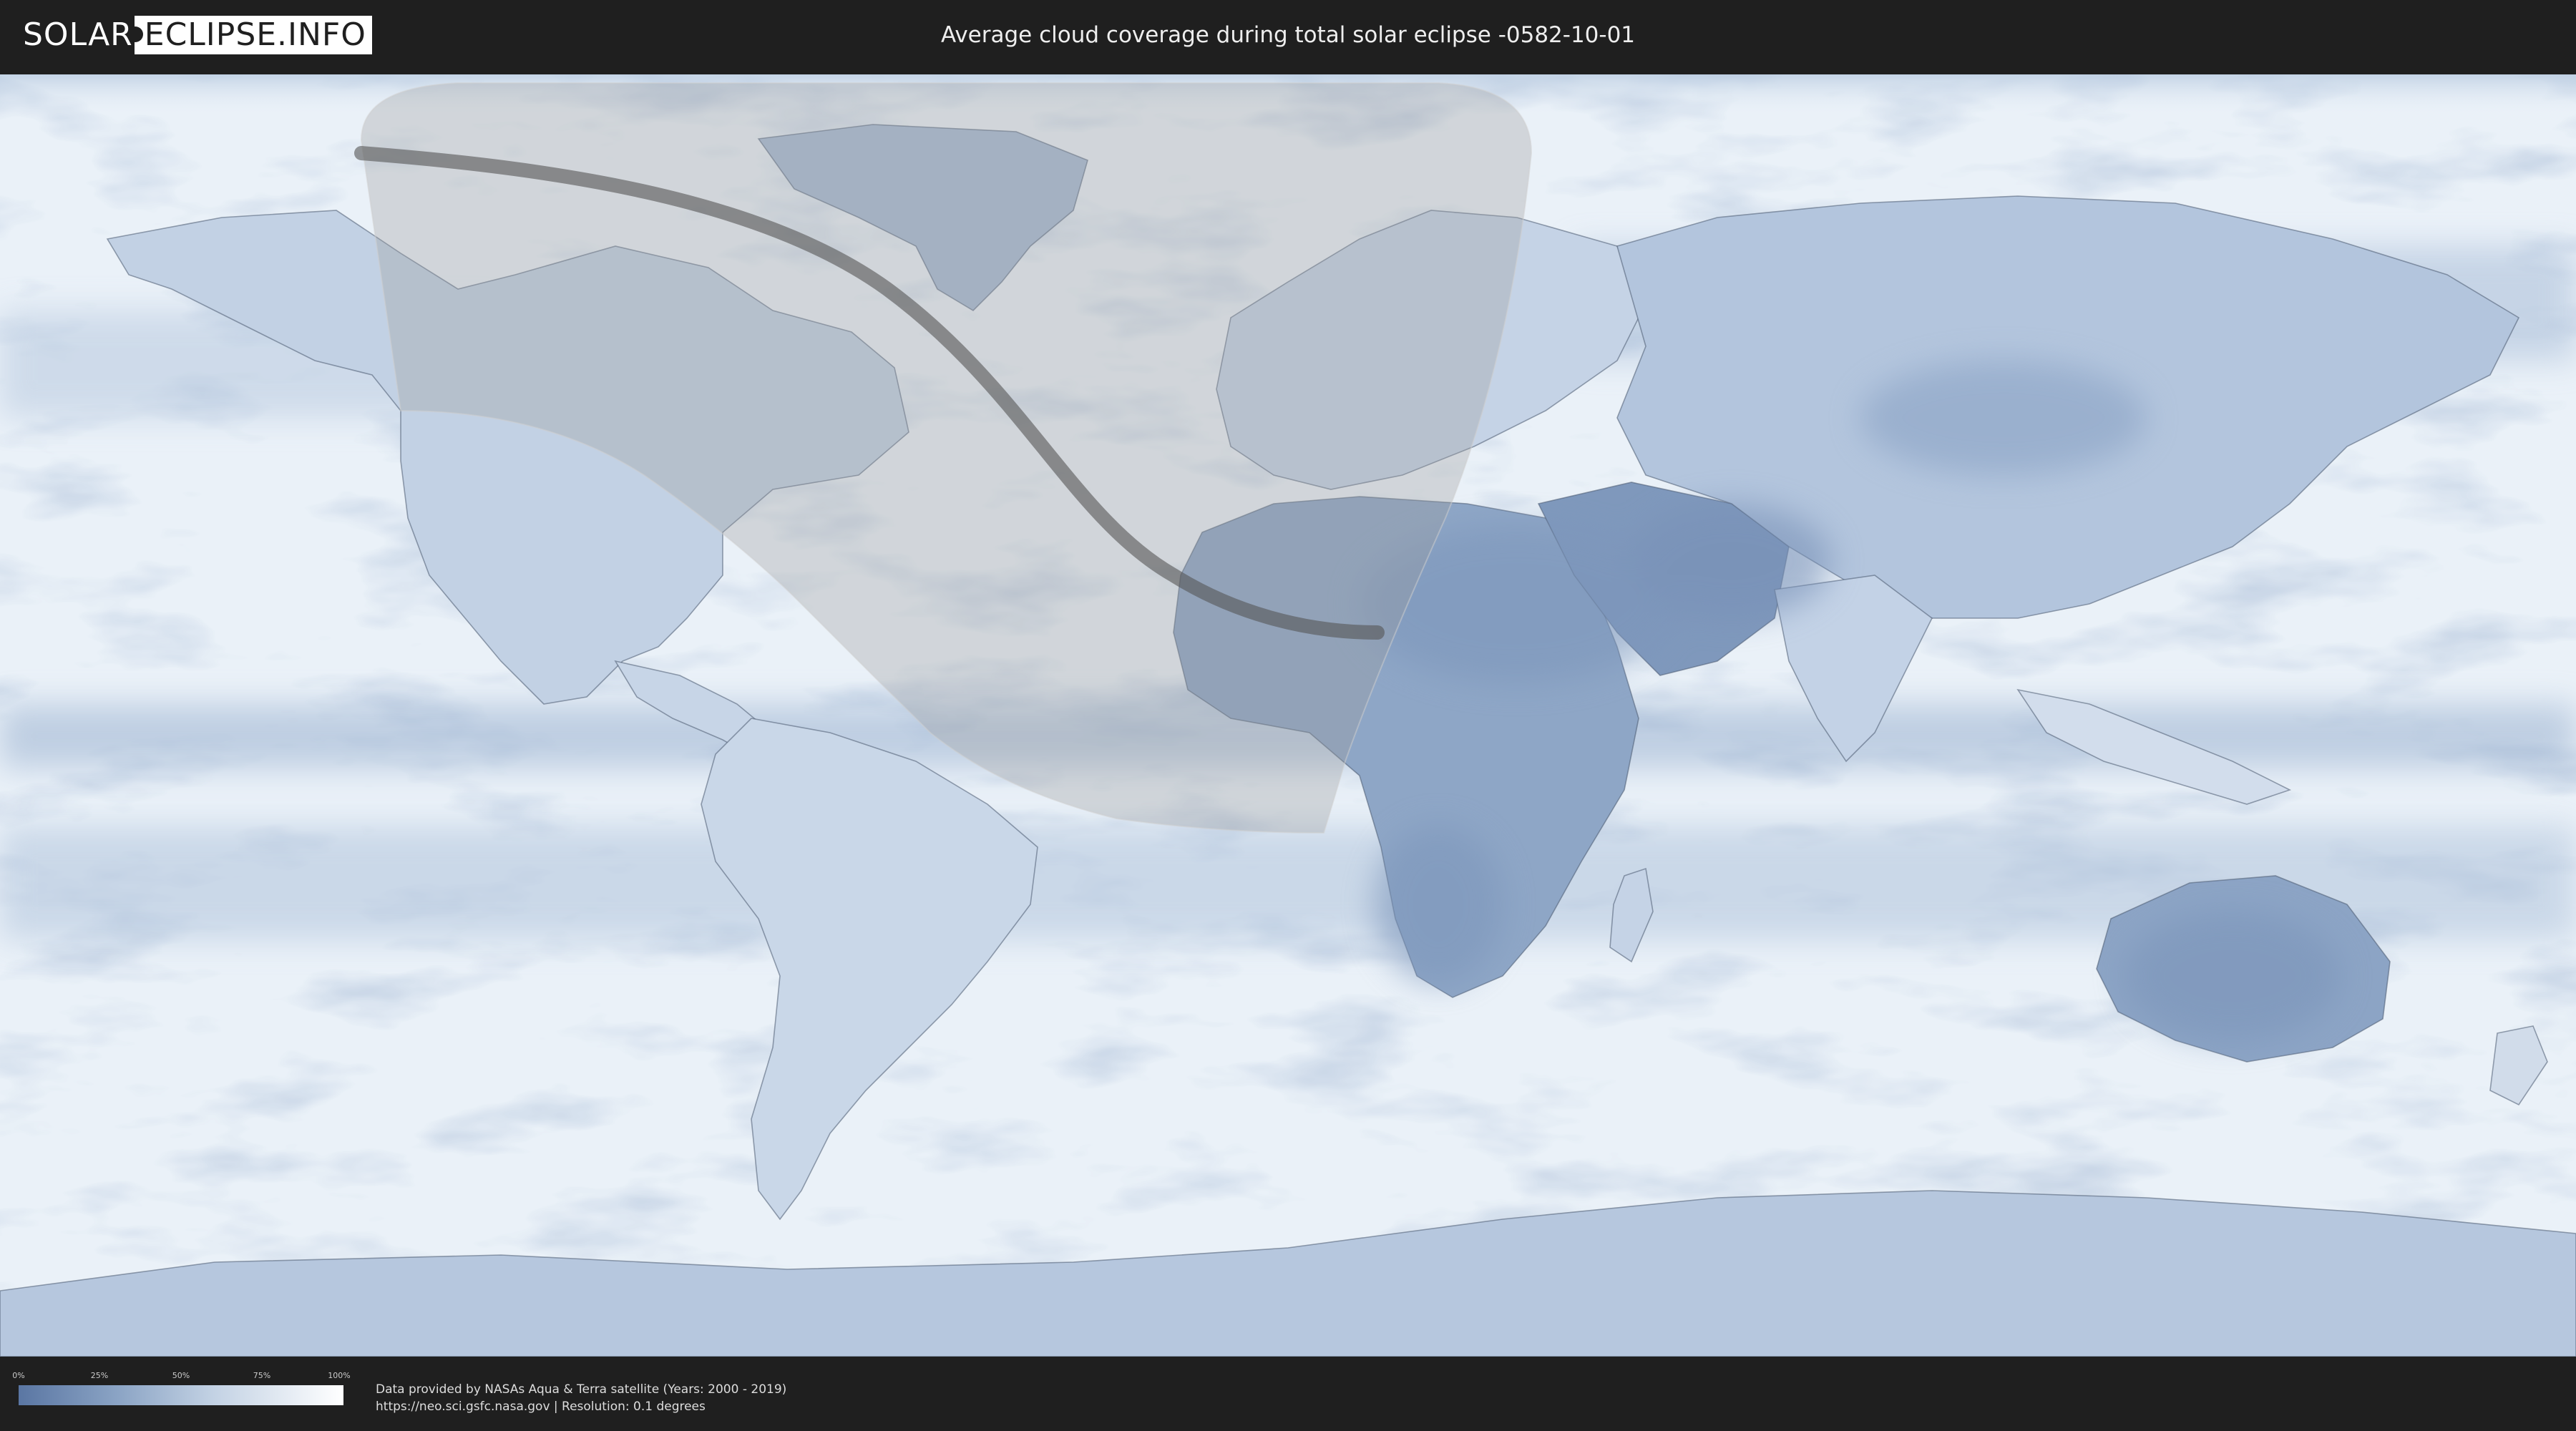 The width and height of the screenshot is (2576, 1431). Describe the element at coordinates (339, 1375) in the screenshot. I see `legend-tick-100: 100%` at that location.